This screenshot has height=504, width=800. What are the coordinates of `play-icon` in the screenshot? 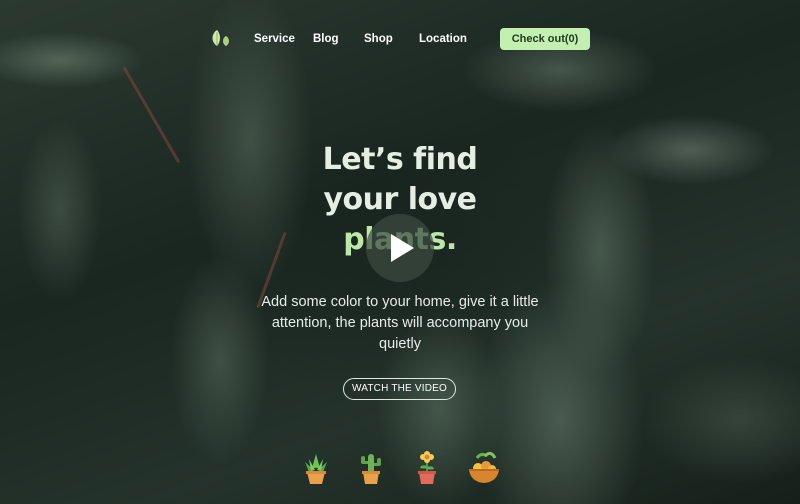 It's located at (402, 248).